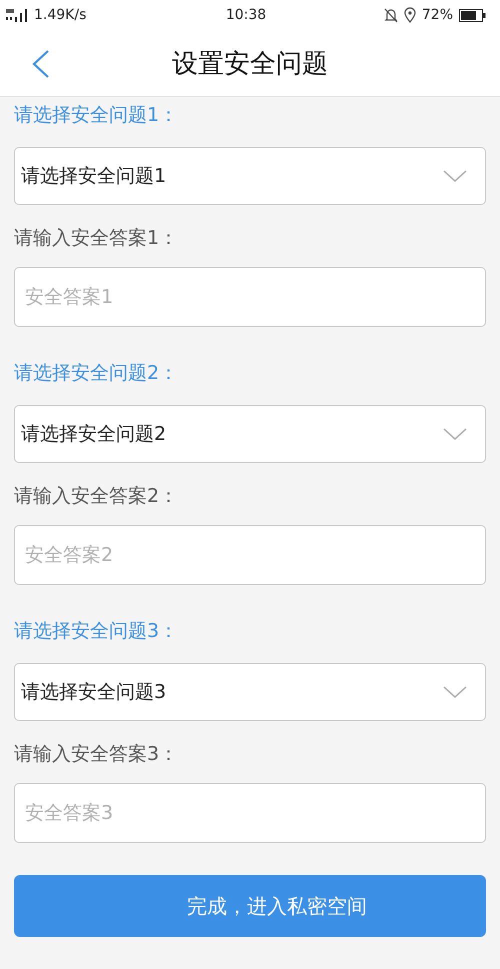 The height and width of the screenshot is (969, 500). What do you see at coordinates (250, 64) in the screenshot?
I see `page-title: 设置安全问题` at bounding box center [250, 64].